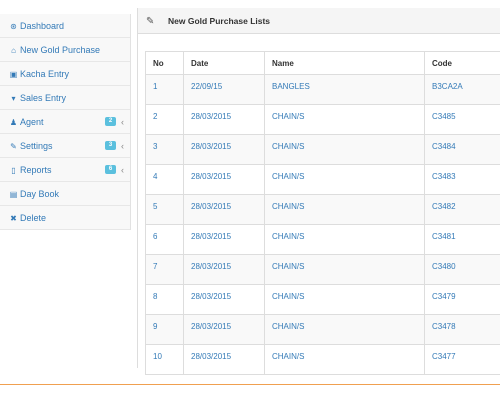 The width and height of the screenshot is (500, 400). I want to click on cell-no: 3, so click(164, 149).